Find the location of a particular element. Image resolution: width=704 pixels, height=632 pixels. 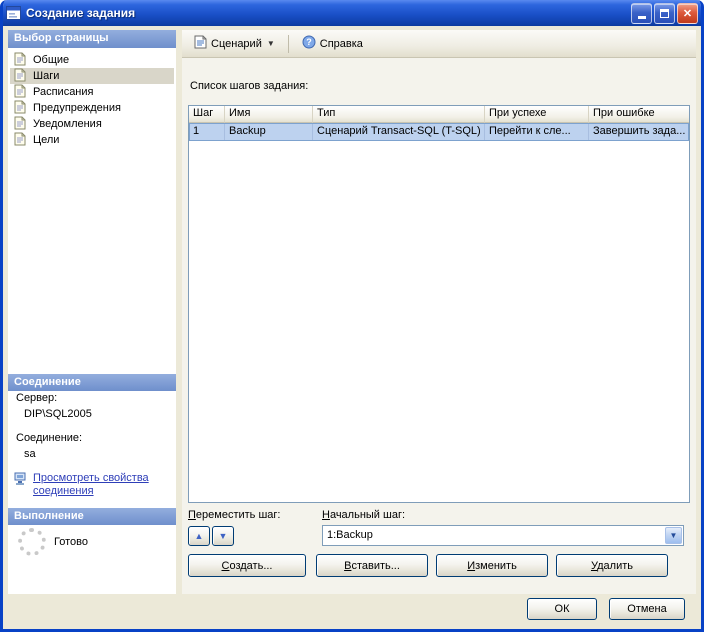

sidebar-item-label: Предупреждения is located at coordinates (77, 108).